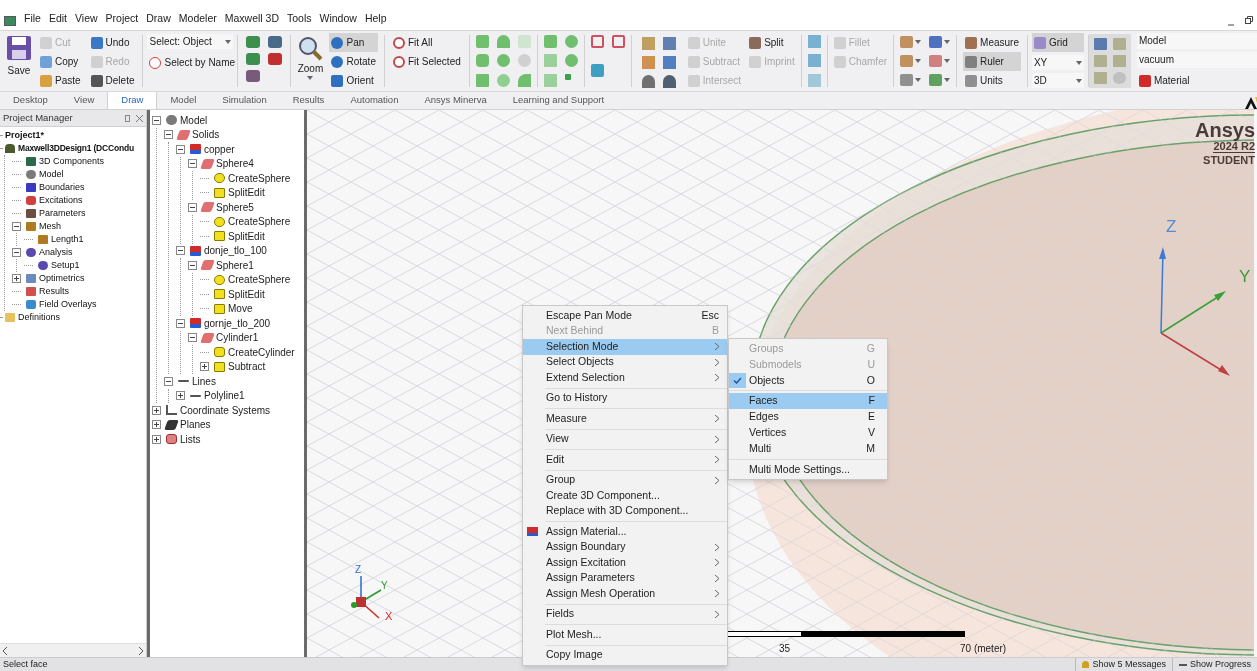 This screenshot has width=1257, height=671. Describe the element at coordinates (56, 252) in the screenshot. I see `tree-item: Analysis` at that location.